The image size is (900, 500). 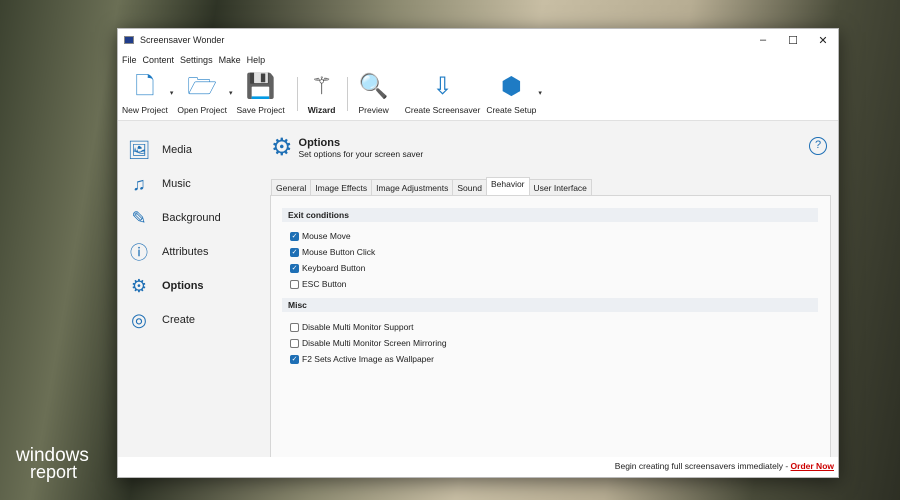 I want to click on download-icon: ⇩, so click(x=442, y=86).